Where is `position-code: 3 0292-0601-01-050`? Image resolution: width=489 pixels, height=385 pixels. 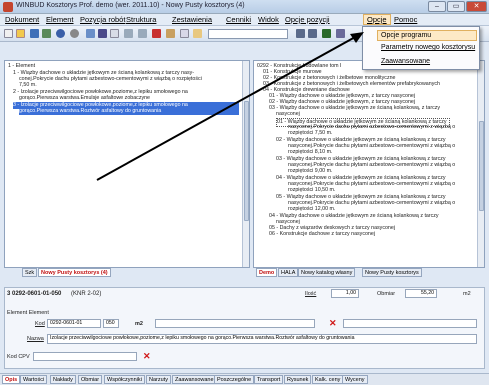 position-code: 3 0292-0601-01-050 is located at coordinates (34, 294).